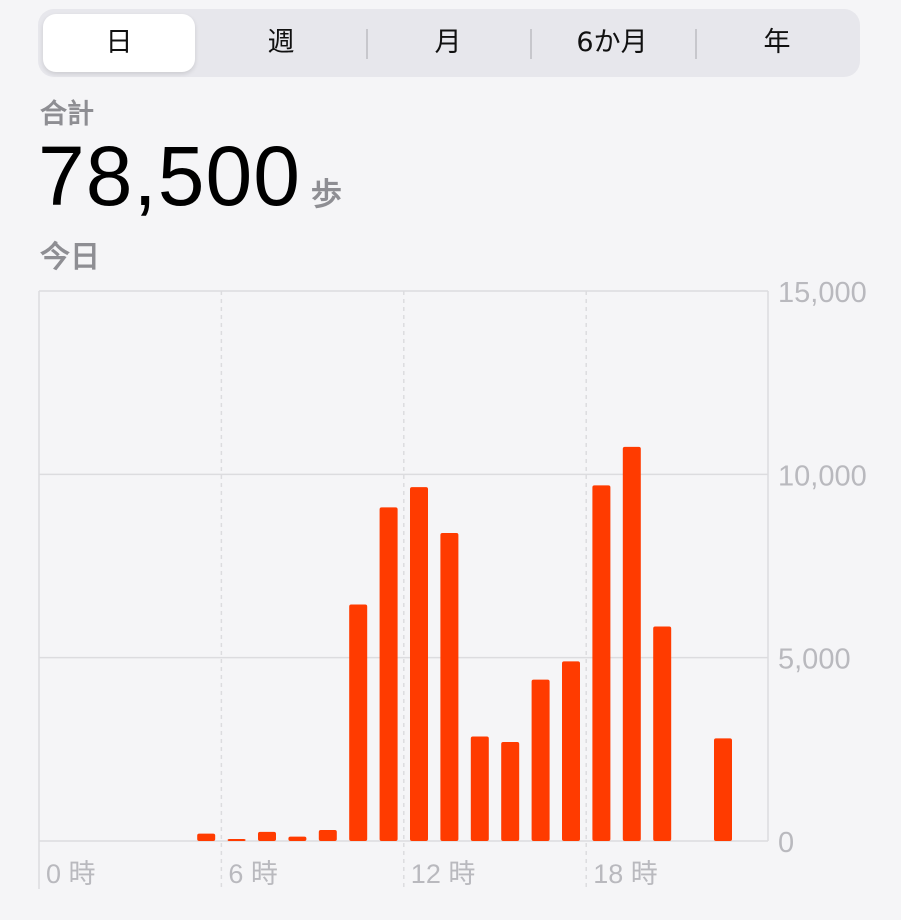 Image resolution: width=901 pixels, height=920 pixels. I want to click on y-tick-label: 5,000, so click(814, 660).